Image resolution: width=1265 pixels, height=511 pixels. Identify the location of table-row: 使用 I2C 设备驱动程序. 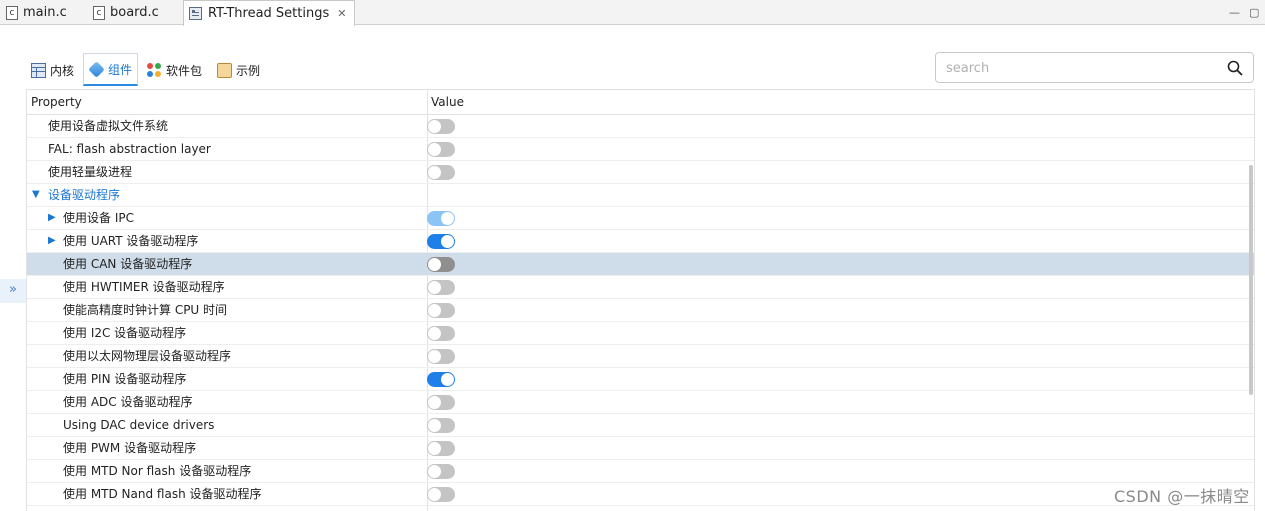
(640, 333).